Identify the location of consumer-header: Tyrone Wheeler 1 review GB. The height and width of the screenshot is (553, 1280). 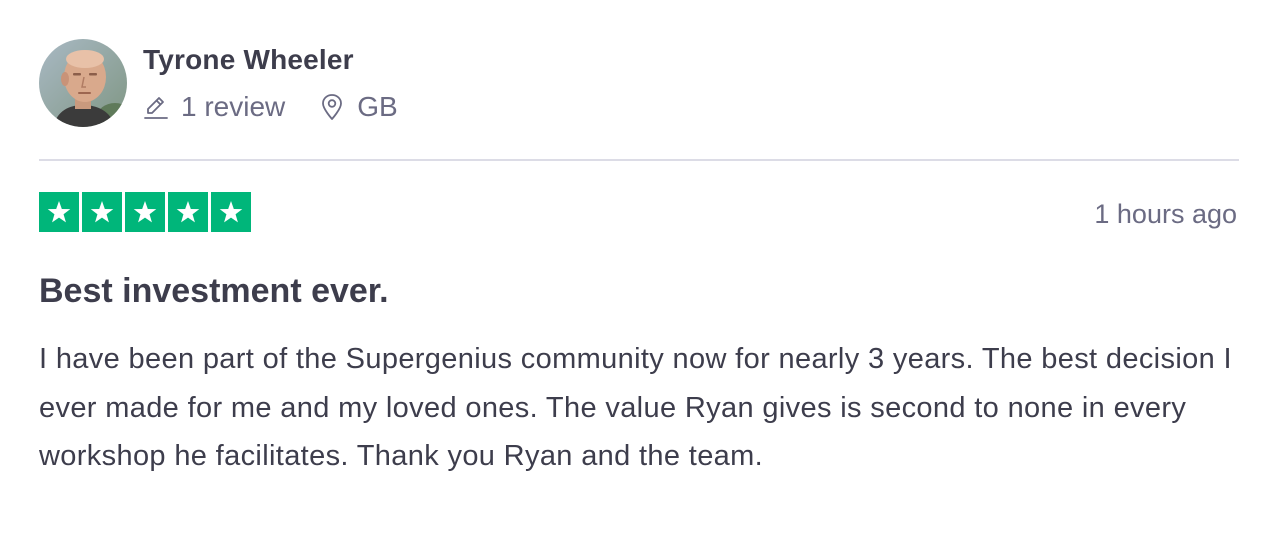
(218, 84).